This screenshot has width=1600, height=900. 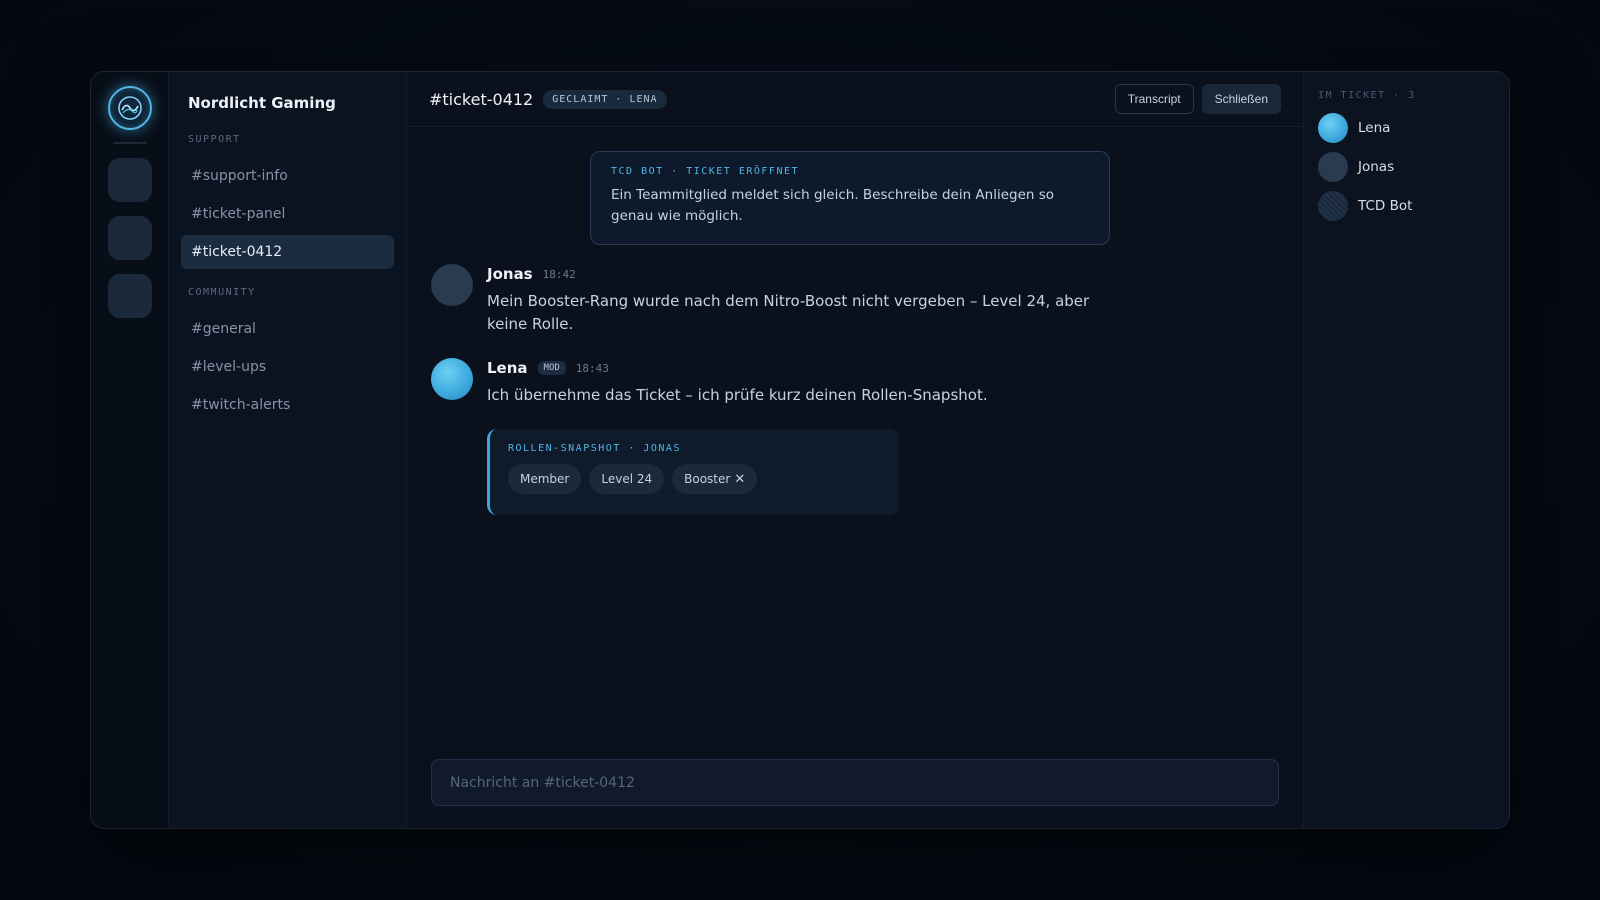 I want to click on nordlicht-logo-icon, so click(x=129, y=108).